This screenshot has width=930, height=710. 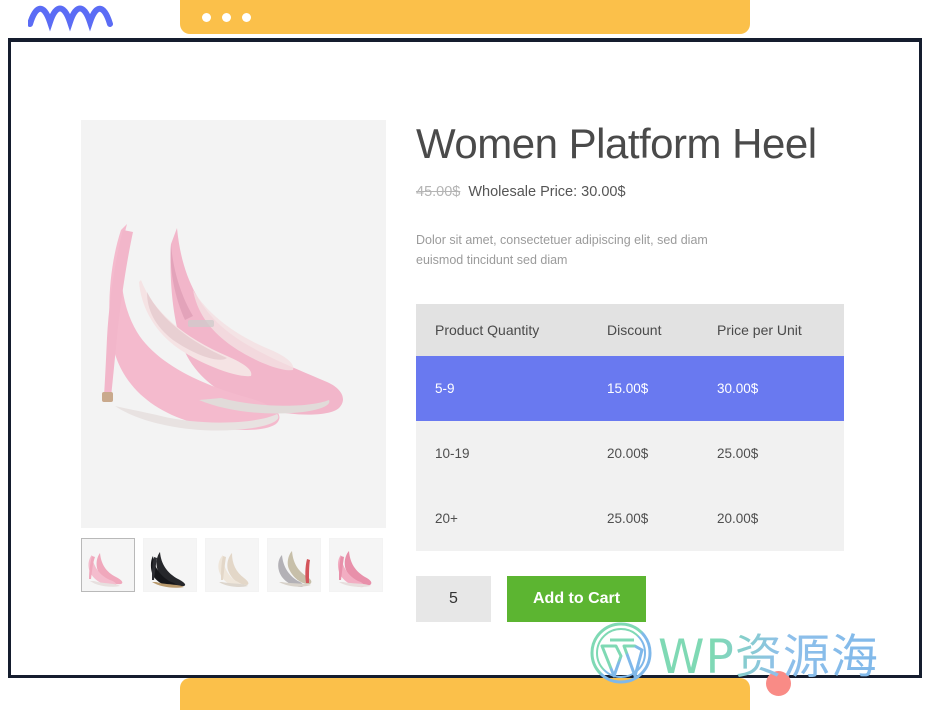 What do you see at coordinates (453, 599) in the screenshot?
I see `quantity-input` at bounding box center [453, 599].